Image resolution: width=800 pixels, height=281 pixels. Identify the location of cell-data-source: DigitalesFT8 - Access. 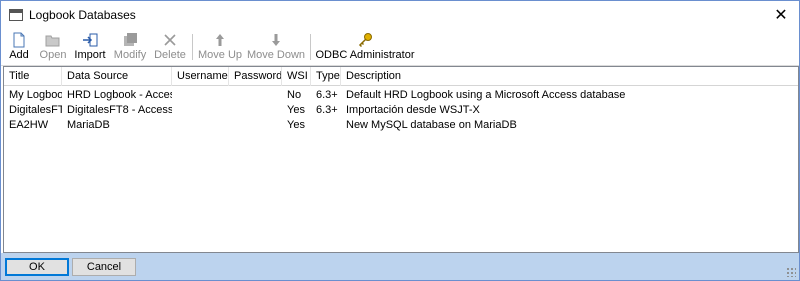
(119, 110).